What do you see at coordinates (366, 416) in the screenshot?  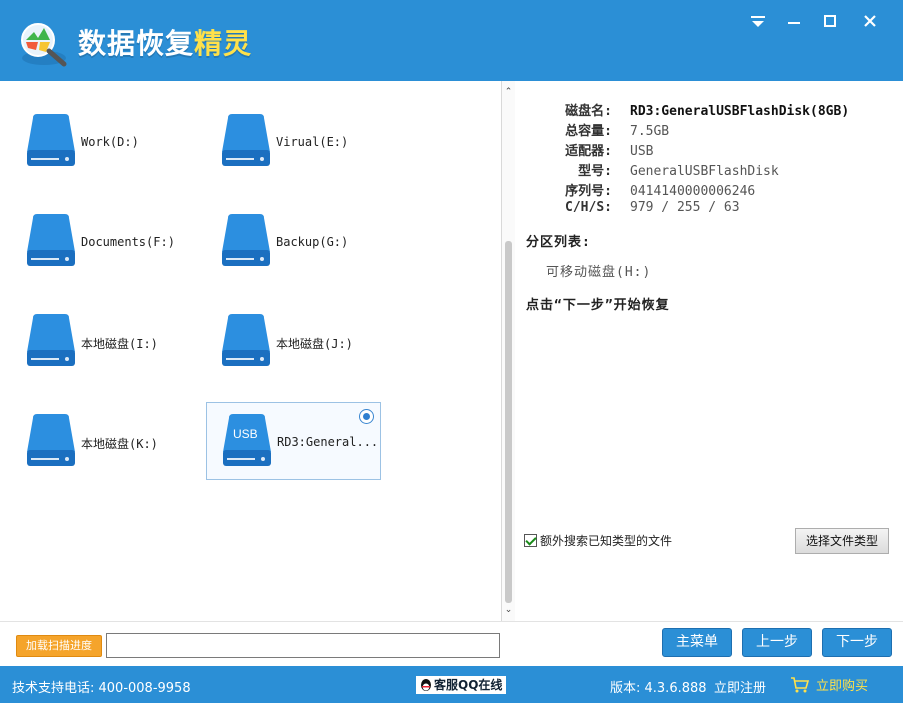 I see `selected-radio` at bounding box center [366, 416].